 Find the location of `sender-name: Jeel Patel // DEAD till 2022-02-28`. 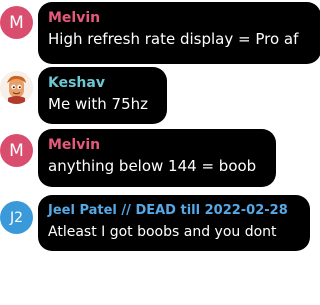

sender-name: Jeel Patel // DEAD till 2022-02-28 is located at coordinates (173, 211).